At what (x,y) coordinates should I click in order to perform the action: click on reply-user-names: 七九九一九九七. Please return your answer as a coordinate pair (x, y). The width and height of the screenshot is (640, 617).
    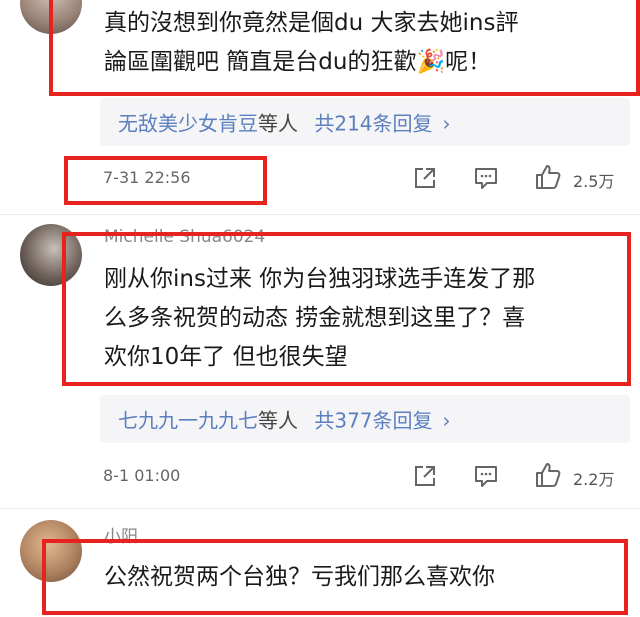
    Looking at the image, I should click on (188, 421).